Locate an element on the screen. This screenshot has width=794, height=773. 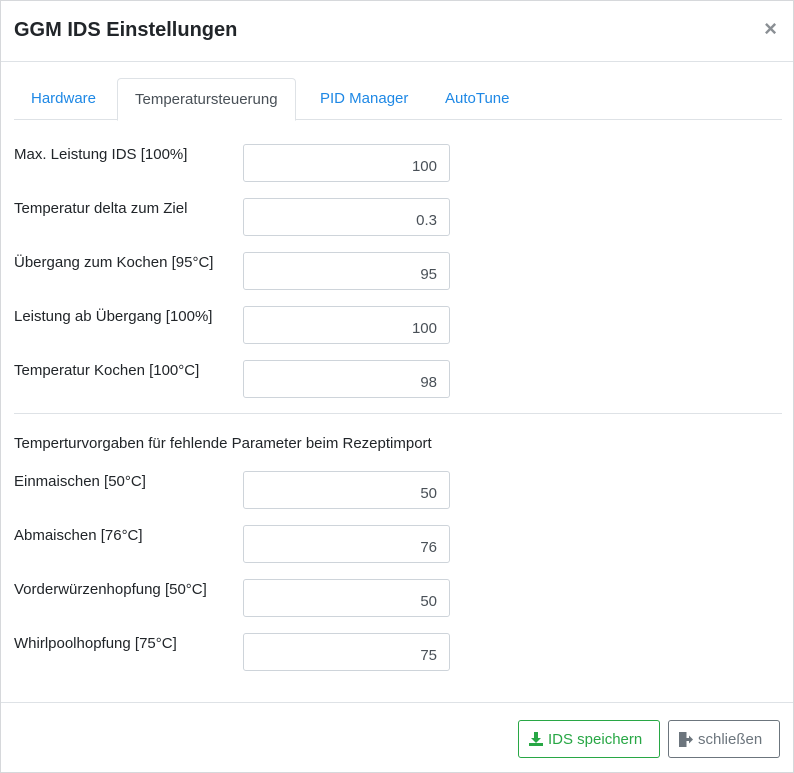
form-row-leistung-uebergang: Leistung ab Übergang [100%] is located at coordinates (234, 325).